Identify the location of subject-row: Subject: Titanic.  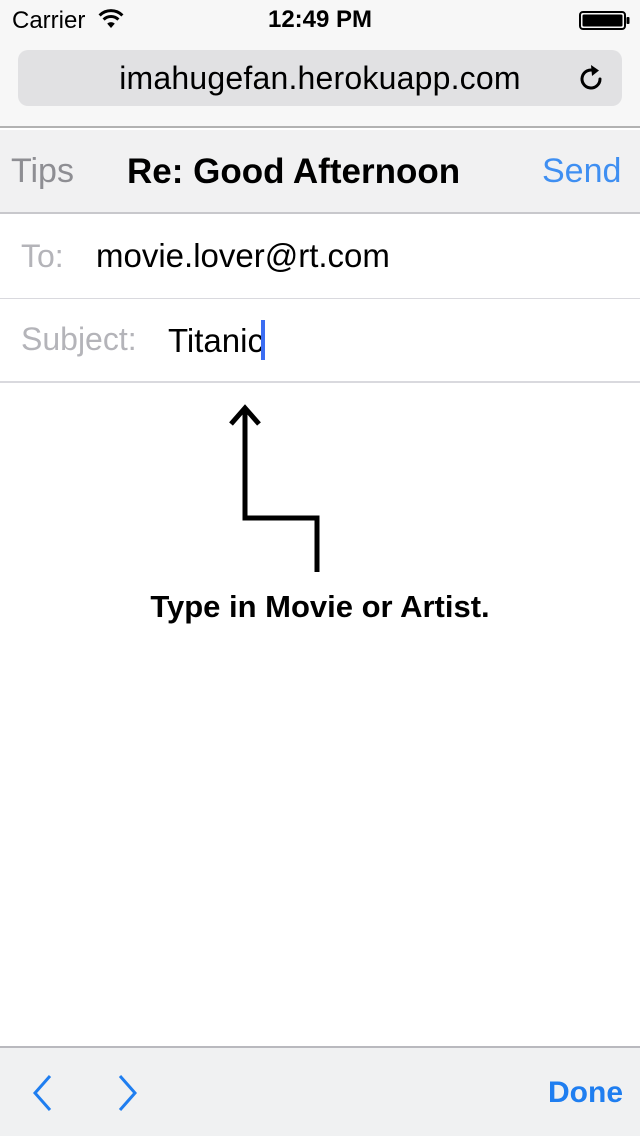
(320, 341).